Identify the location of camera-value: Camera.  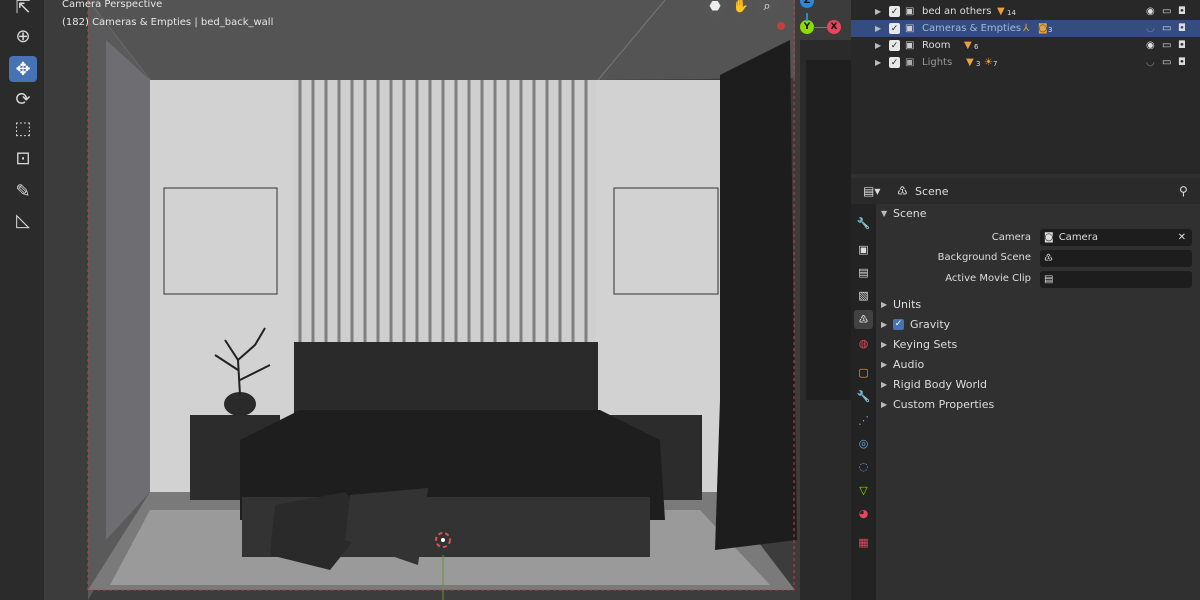
(1078, 237).